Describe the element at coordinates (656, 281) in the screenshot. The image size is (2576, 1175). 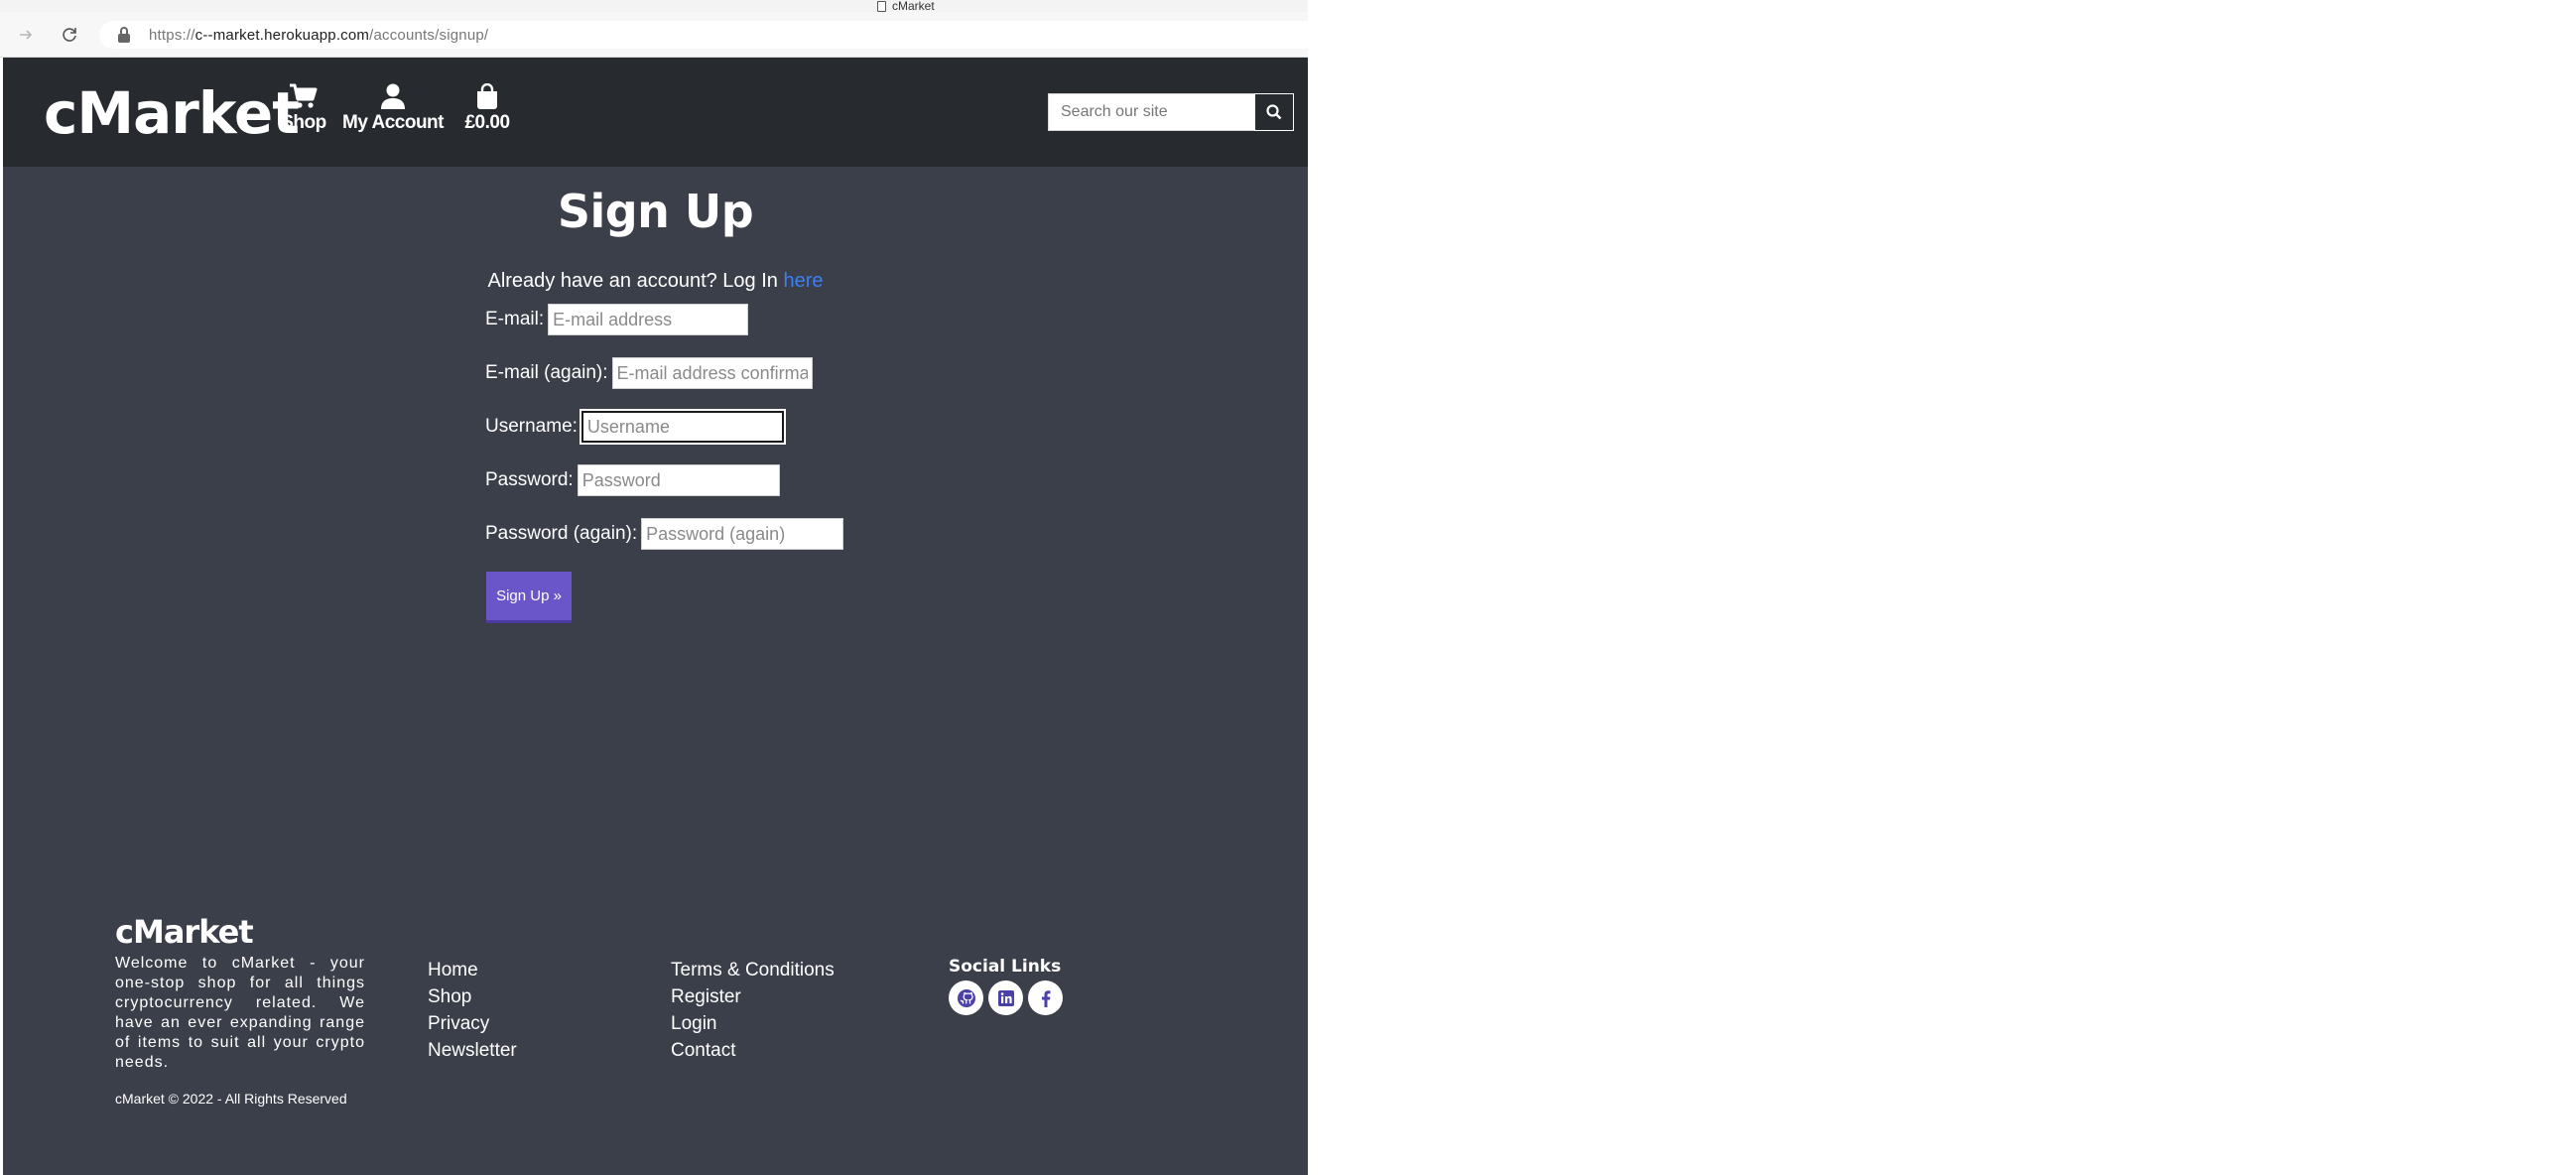
I see `login-prompt: Already have an account? Log In here` at that location.